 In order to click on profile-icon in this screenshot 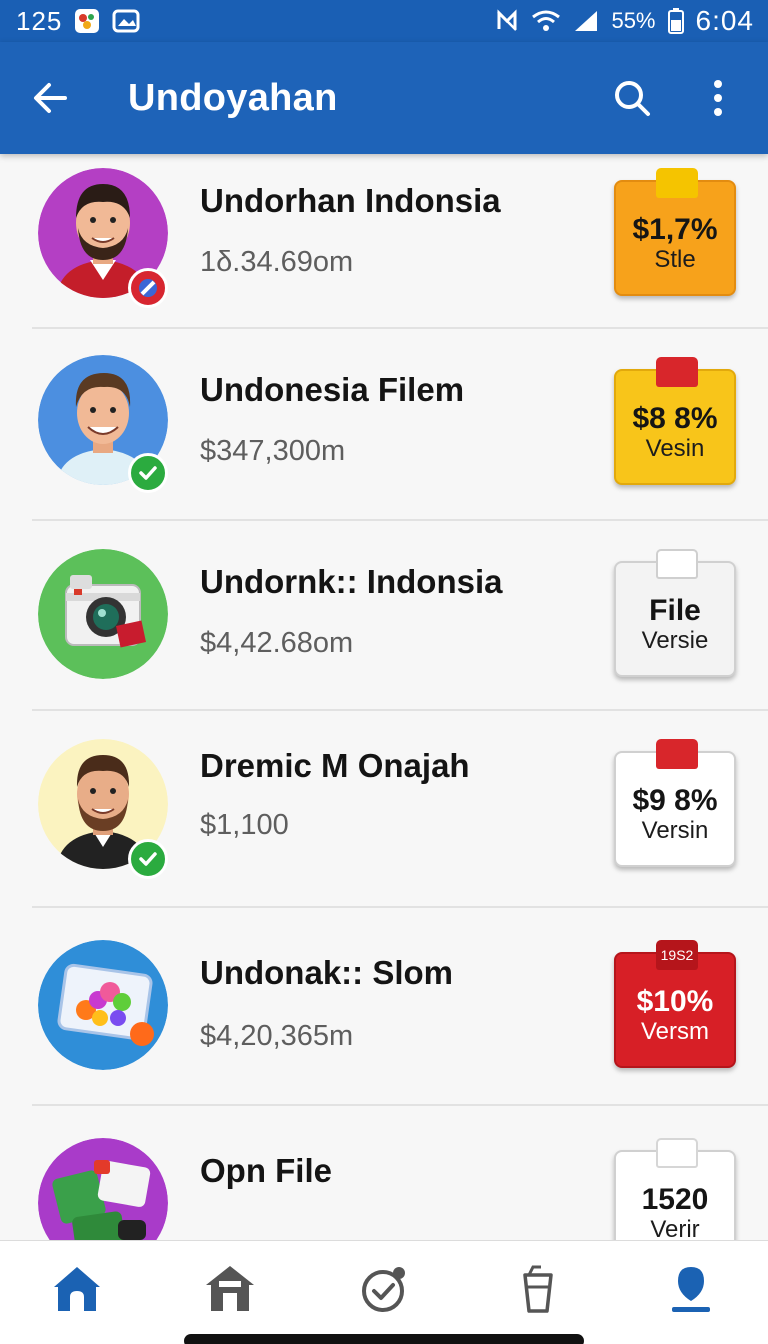, I will do `click(691, 1289)`.